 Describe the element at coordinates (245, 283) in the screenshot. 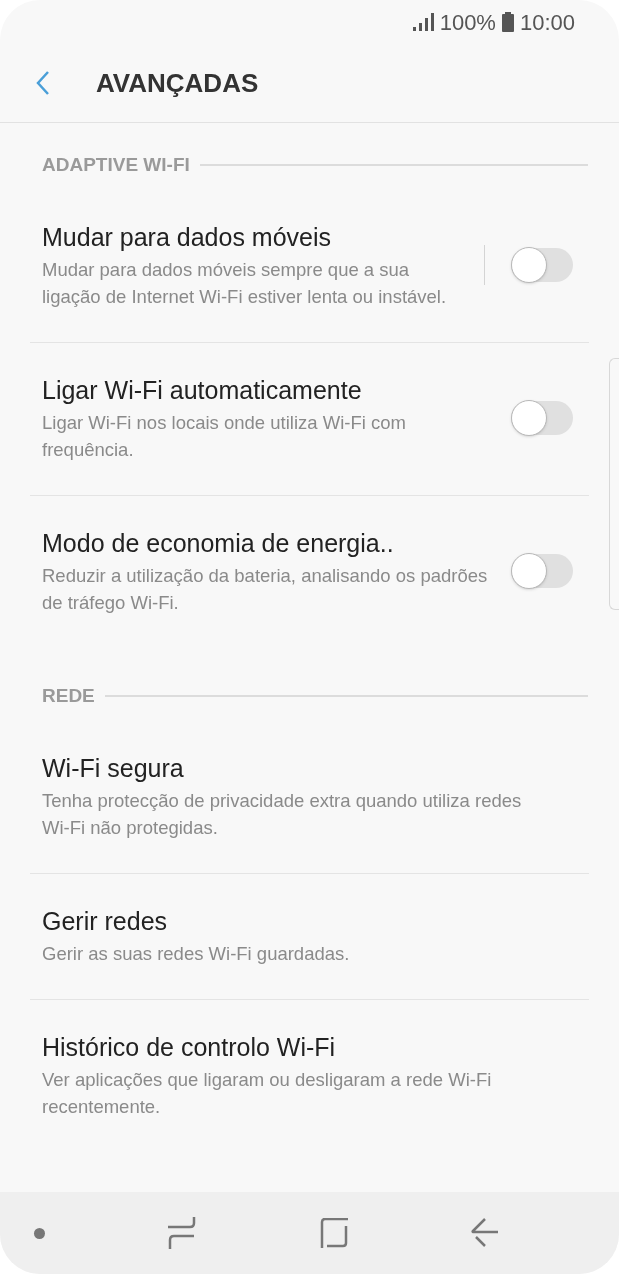

I see `setting-description: Mudar para dados móveis sempre que a sua ligação de Internet Wi-Fi estiver lenta ou instável.` at that location.